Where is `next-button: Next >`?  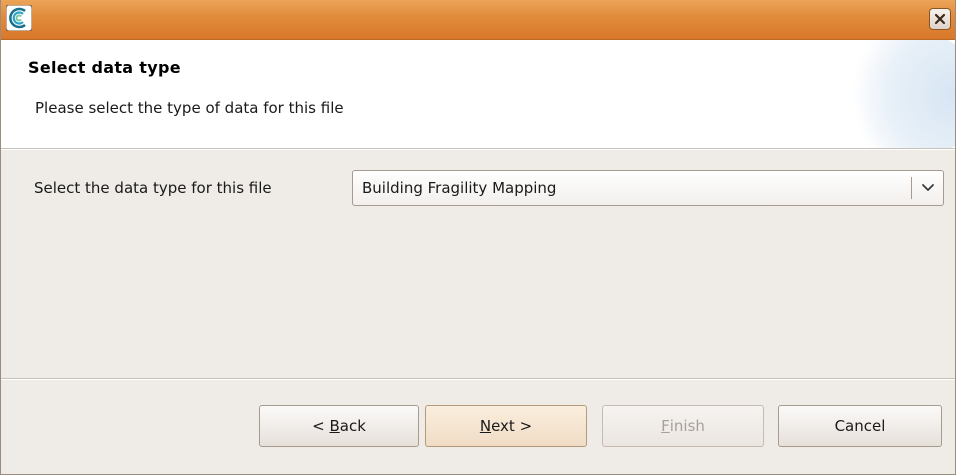 next-button: Next > is located at coordinates (506, 426).